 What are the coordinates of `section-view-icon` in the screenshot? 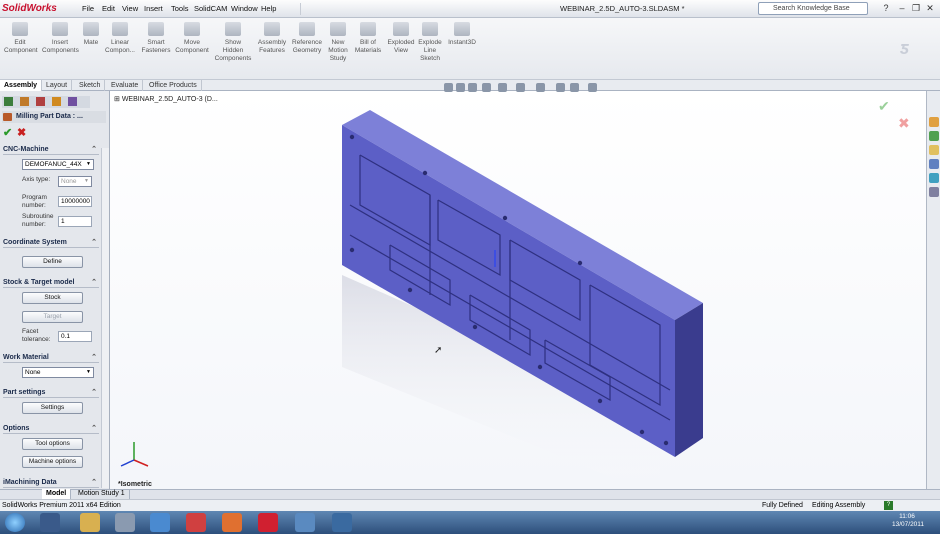 It's located at (486, 87).